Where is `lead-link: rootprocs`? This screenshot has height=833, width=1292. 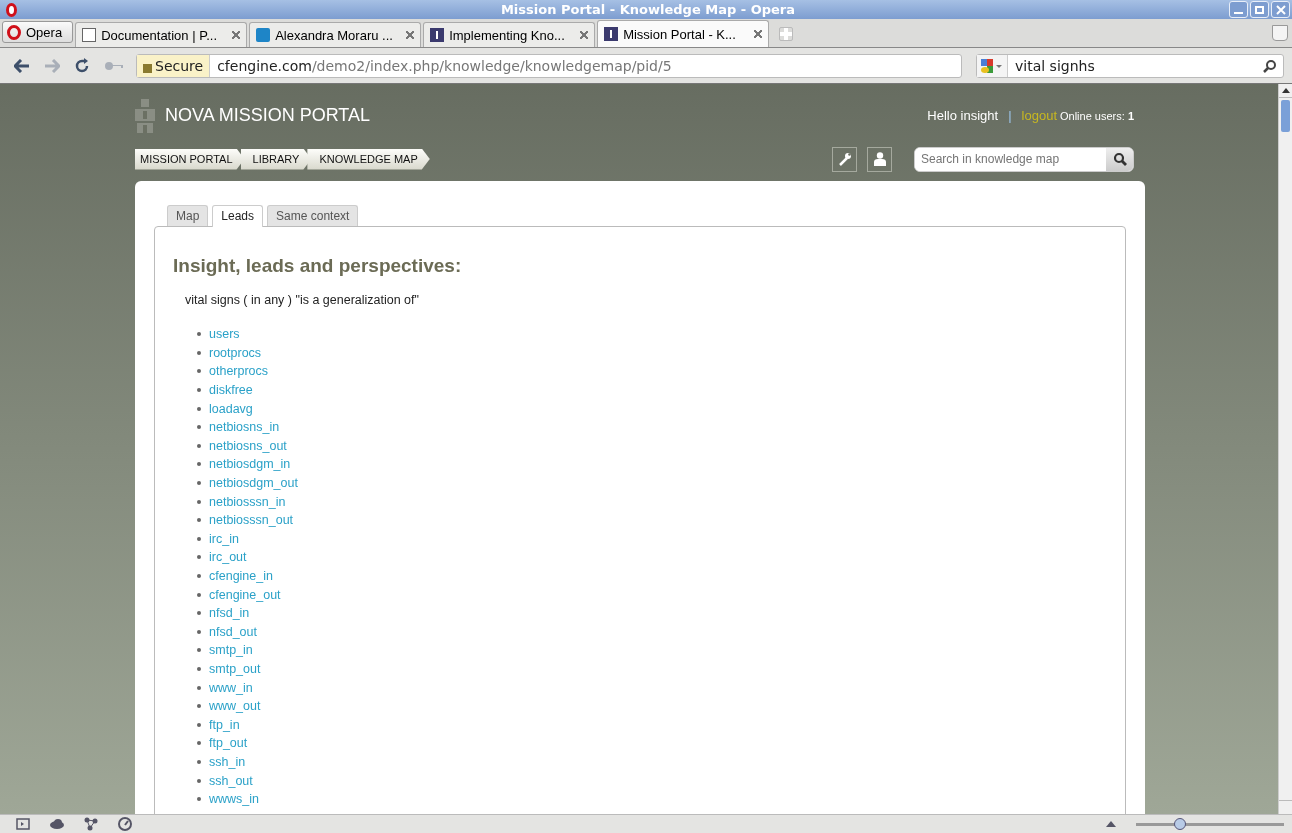 lead-link: rootprocs is located at coordinates (235, 352).